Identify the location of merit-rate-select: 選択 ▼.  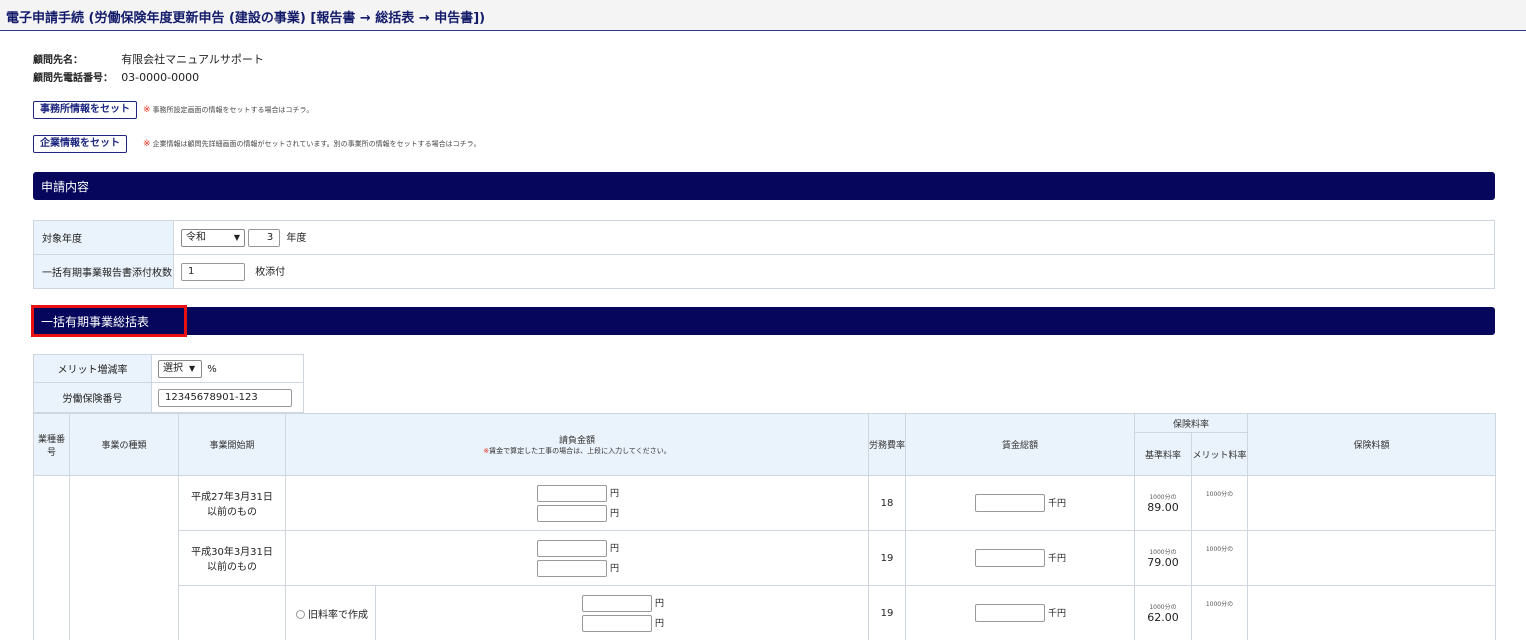
(180, 368).